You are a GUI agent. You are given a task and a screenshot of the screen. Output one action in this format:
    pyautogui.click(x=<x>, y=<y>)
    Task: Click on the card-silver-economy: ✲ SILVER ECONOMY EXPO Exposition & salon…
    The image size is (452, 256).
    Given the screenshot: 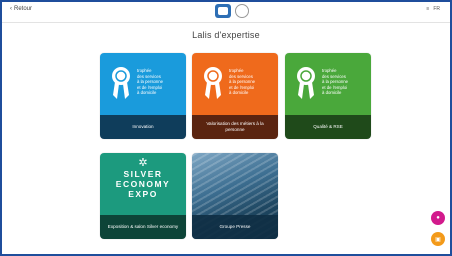 What is the action you would take?
    pyautogui.click(x=143, y=196)
    